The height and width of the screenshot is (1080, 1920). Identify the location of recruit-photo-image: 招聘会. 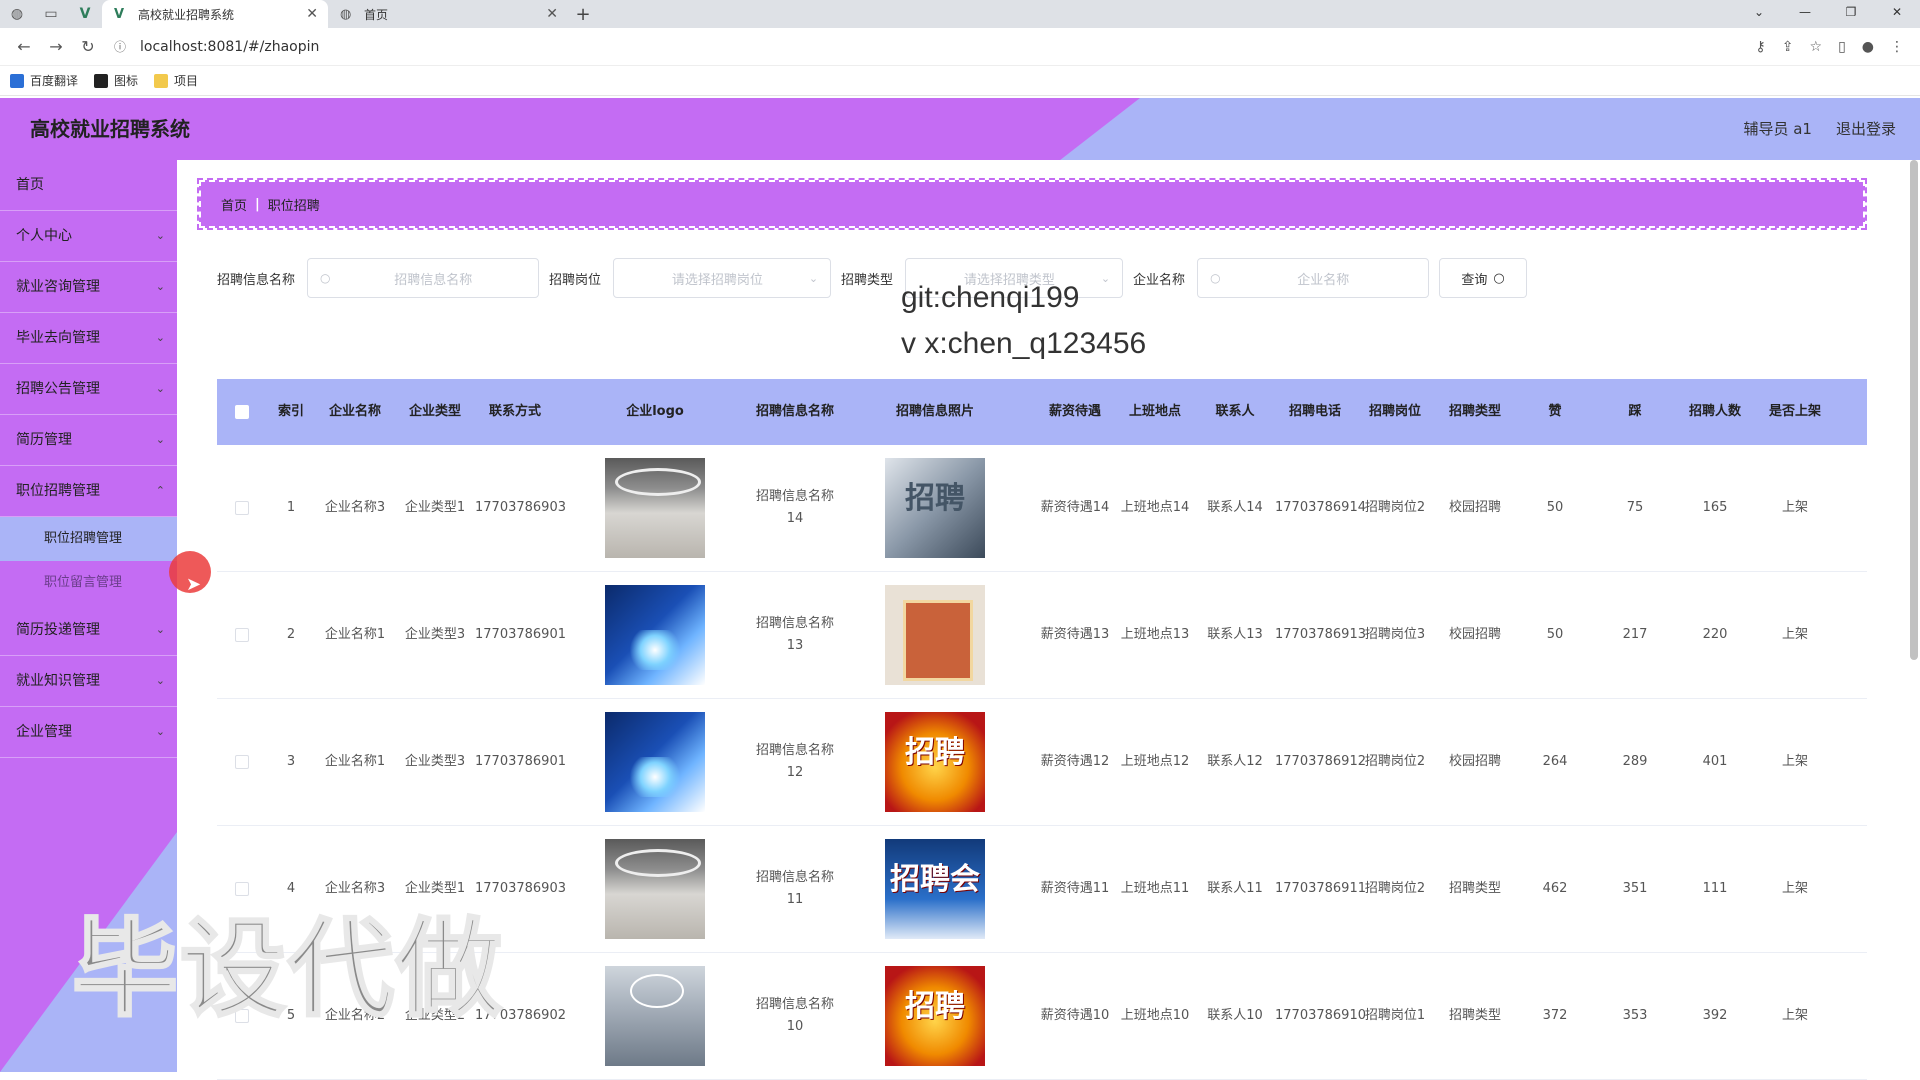
(935, 889).